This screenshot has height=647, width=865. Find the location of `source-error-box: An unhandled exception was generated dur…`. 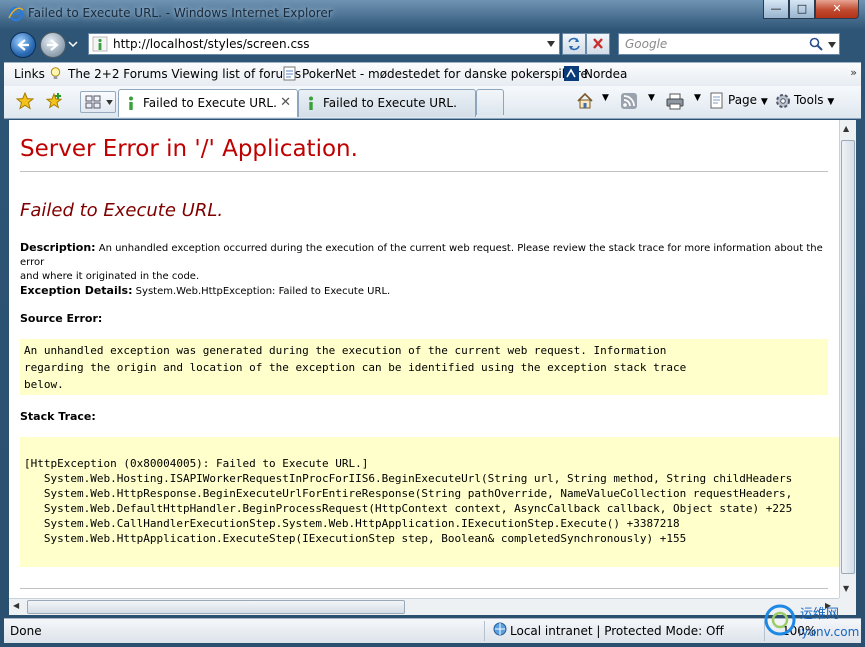

source-error-box: An unhandled exception was generated dur… is located at coordinates (424, 367).